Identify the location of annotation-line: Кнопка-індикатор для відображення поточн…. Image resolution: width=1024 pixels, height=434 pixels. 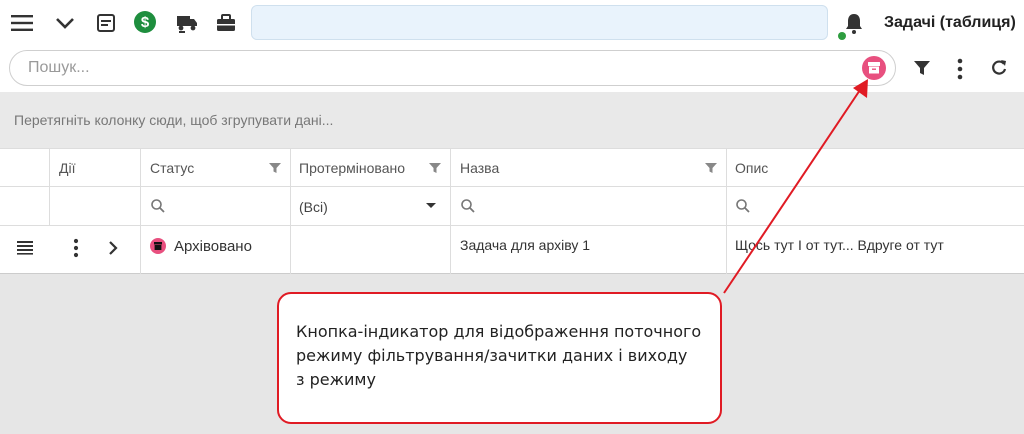
(499, 331).